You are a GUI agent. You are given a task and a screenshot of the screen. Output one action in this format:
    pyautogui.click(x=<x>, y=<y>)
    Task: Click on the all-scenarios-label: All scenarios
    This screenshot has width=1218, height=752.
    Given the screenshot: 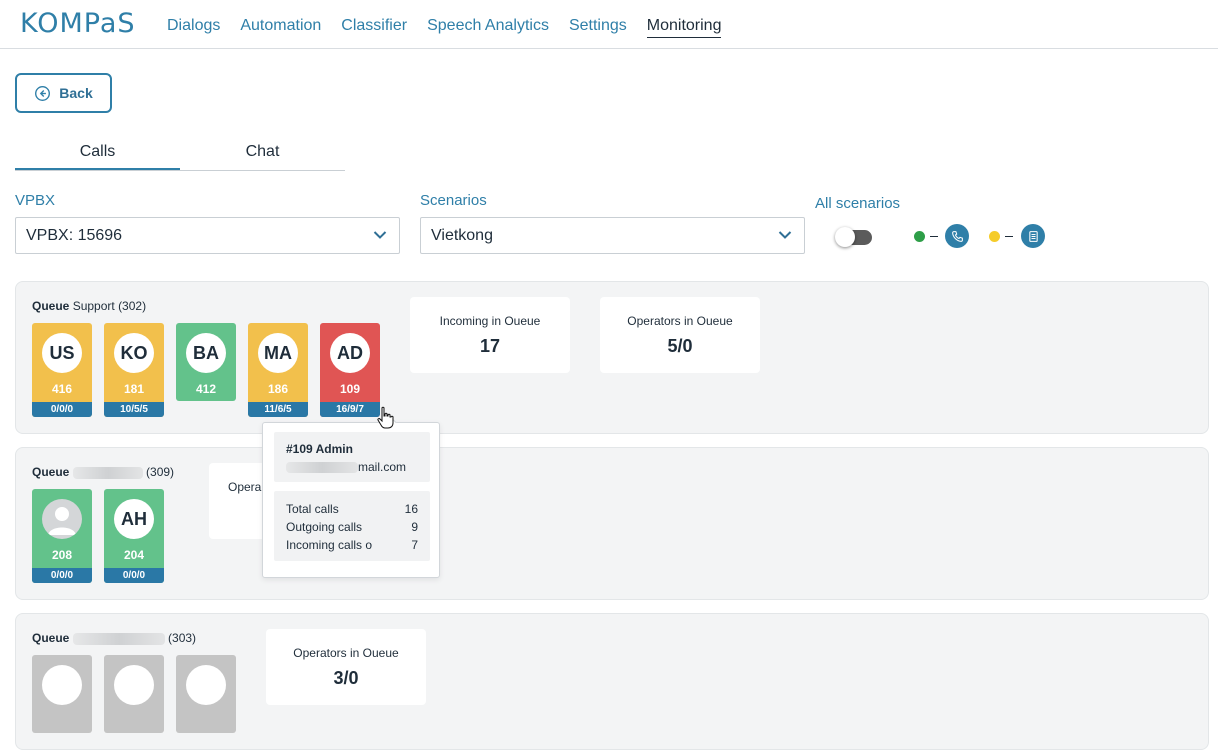 What is the action you would take?
    pyautogui.click(x=858, y=203)
    